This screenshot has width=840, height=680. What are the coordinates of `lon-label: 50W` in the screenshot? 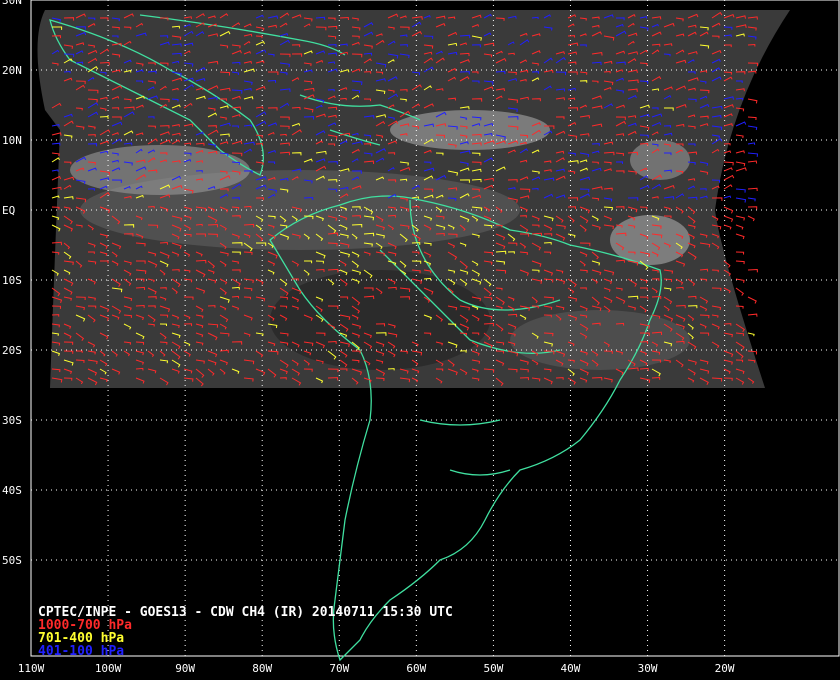 It's located at (493, 668).